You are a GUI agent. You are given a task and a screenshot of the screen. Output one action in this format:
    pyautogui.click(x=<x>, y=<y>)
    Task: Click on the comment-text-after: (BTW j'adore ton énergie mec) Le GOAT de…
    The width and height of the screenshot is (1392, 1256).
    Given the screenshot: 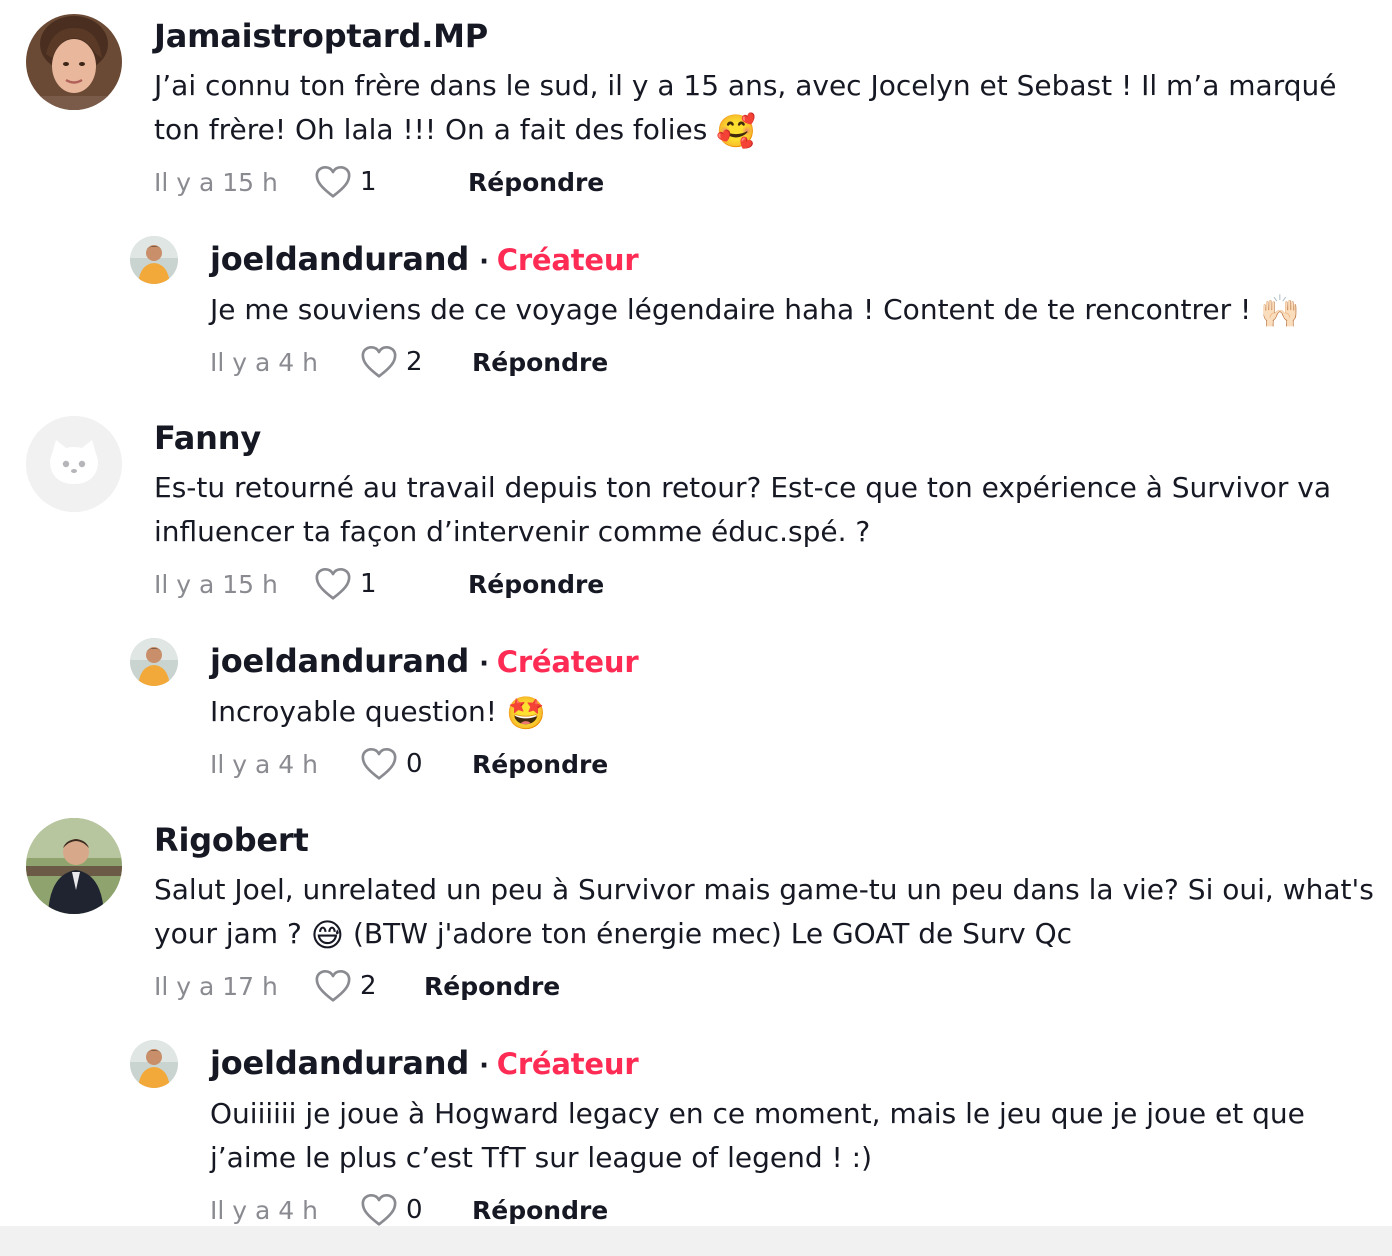 What is the action you would take?
    pyautogui.click(x=708, y=933)
    